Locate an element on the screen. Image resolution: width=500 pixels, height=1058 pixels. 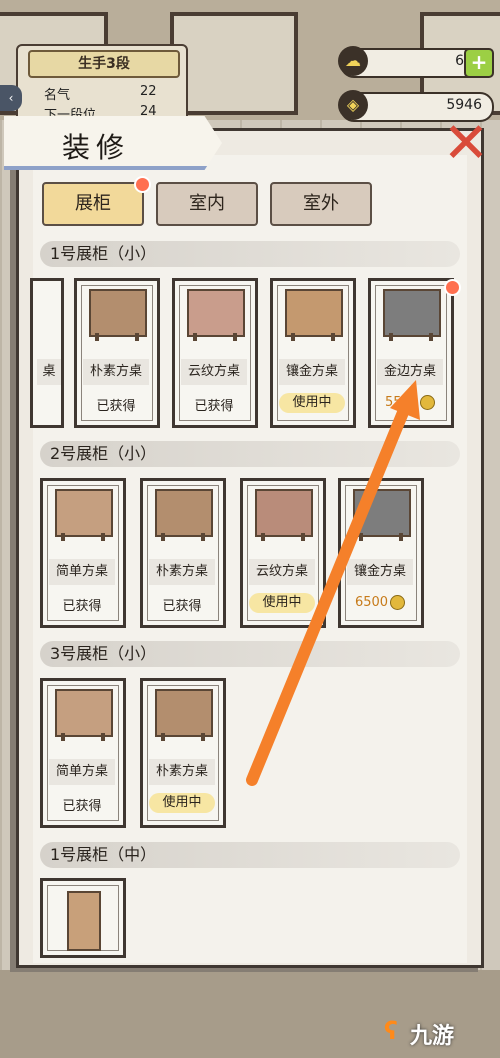
annotation-arrow is located at coordinates (333, 583).